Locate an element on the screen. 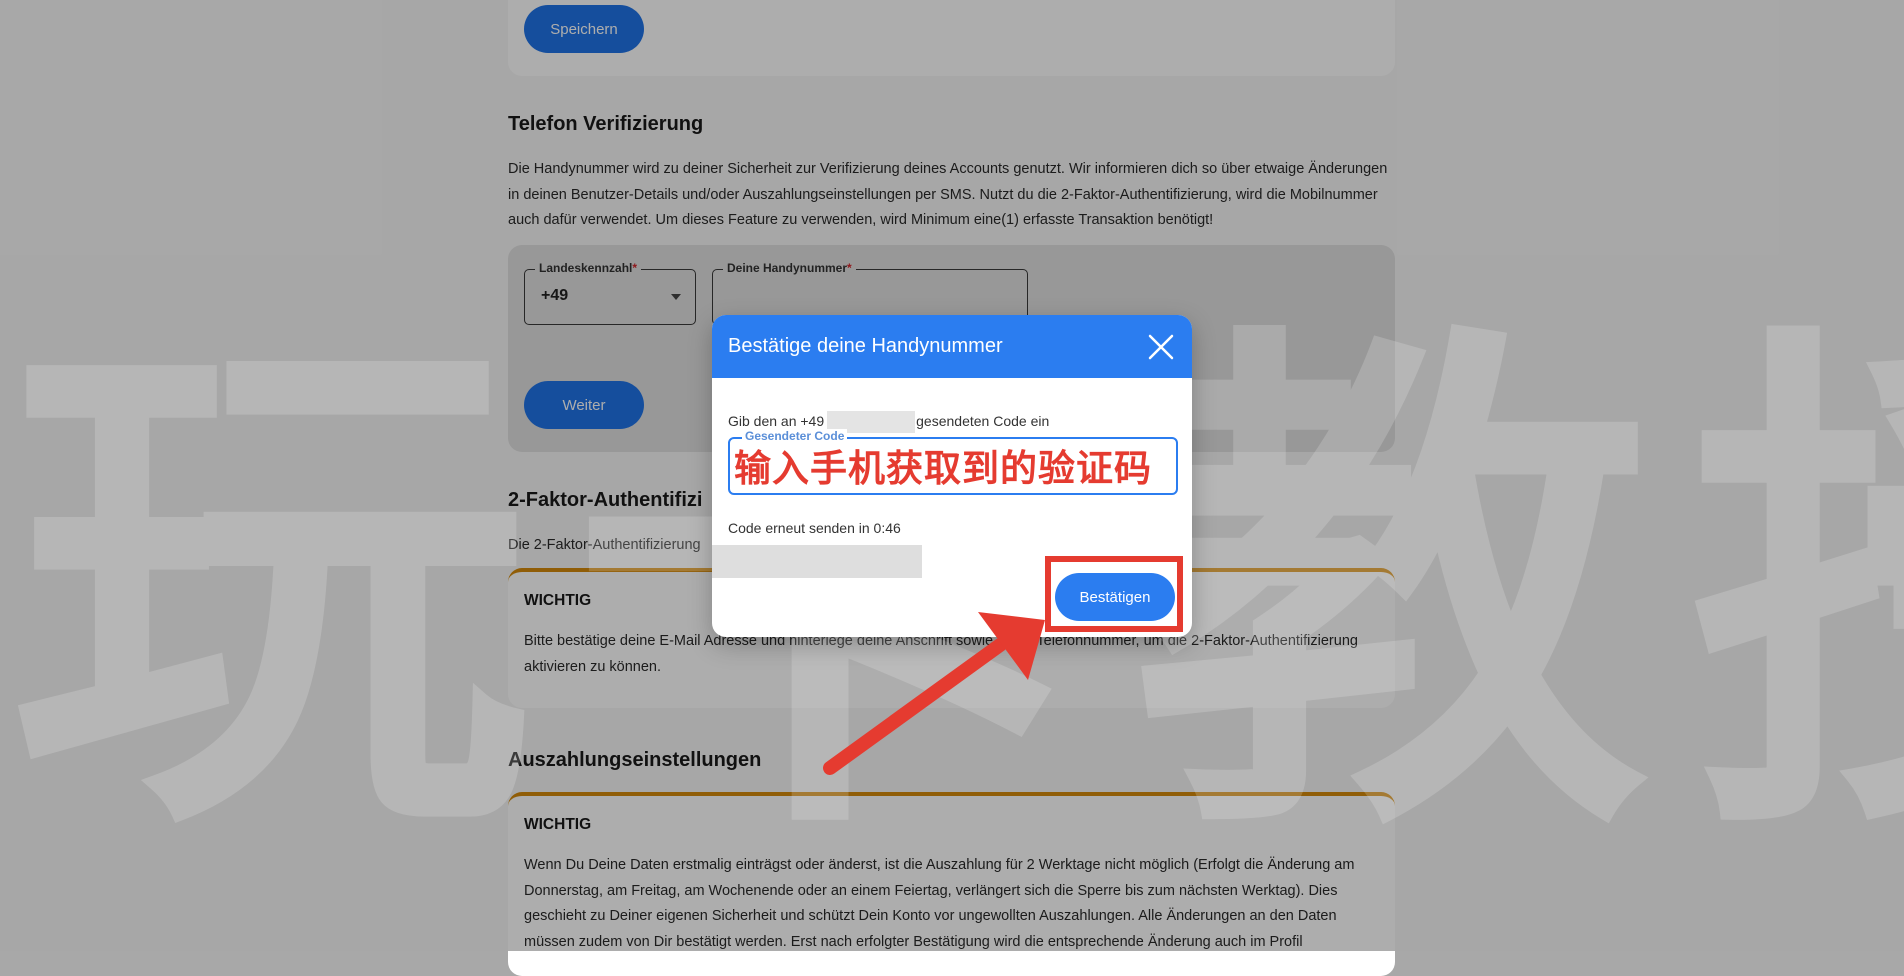 This screenshot has height=976, width=1904. watermark-patch is located at coordinates (817, 561).